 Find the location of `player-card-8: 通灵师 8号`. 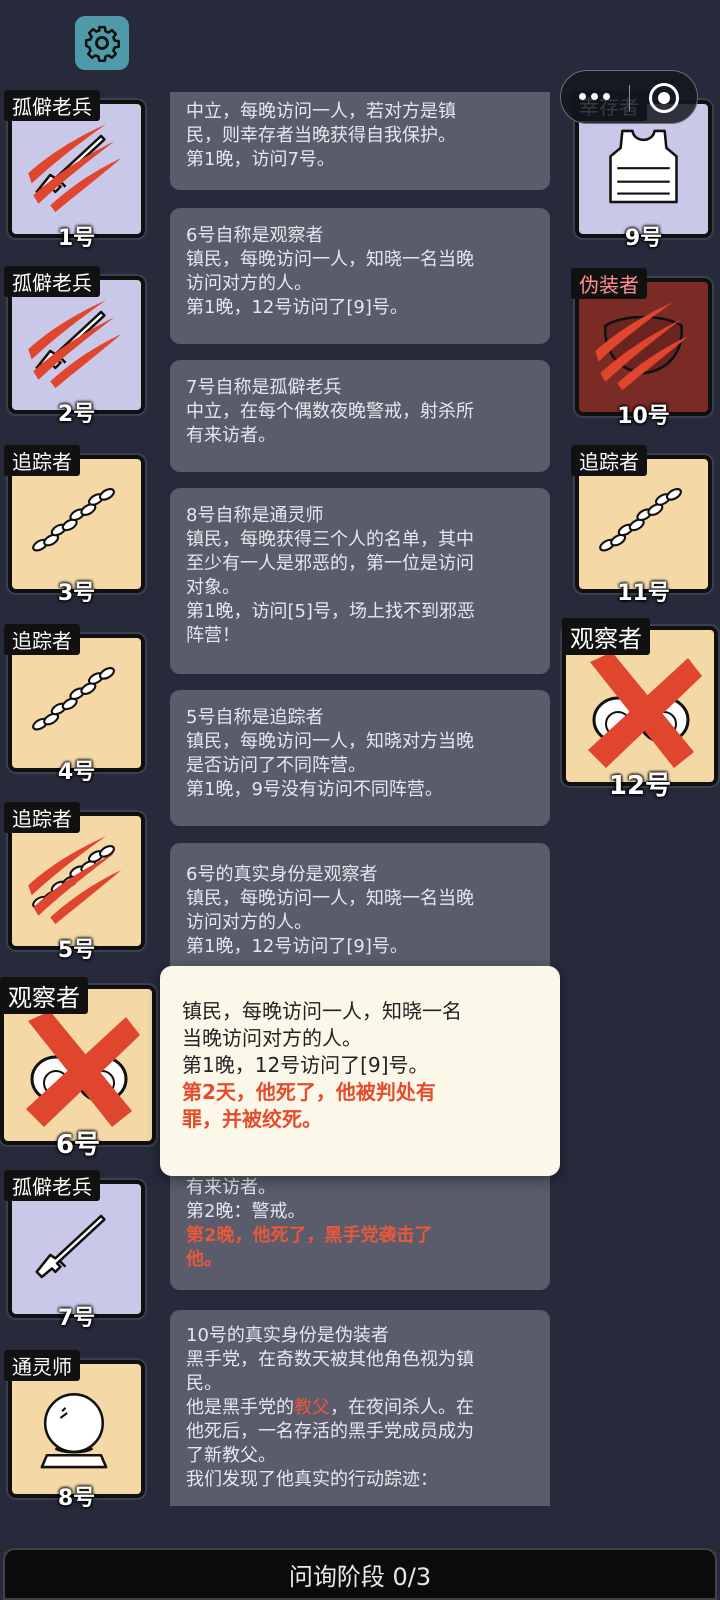

player-card-8: 通灵师 8号 is located at coordinates (74, 1430).